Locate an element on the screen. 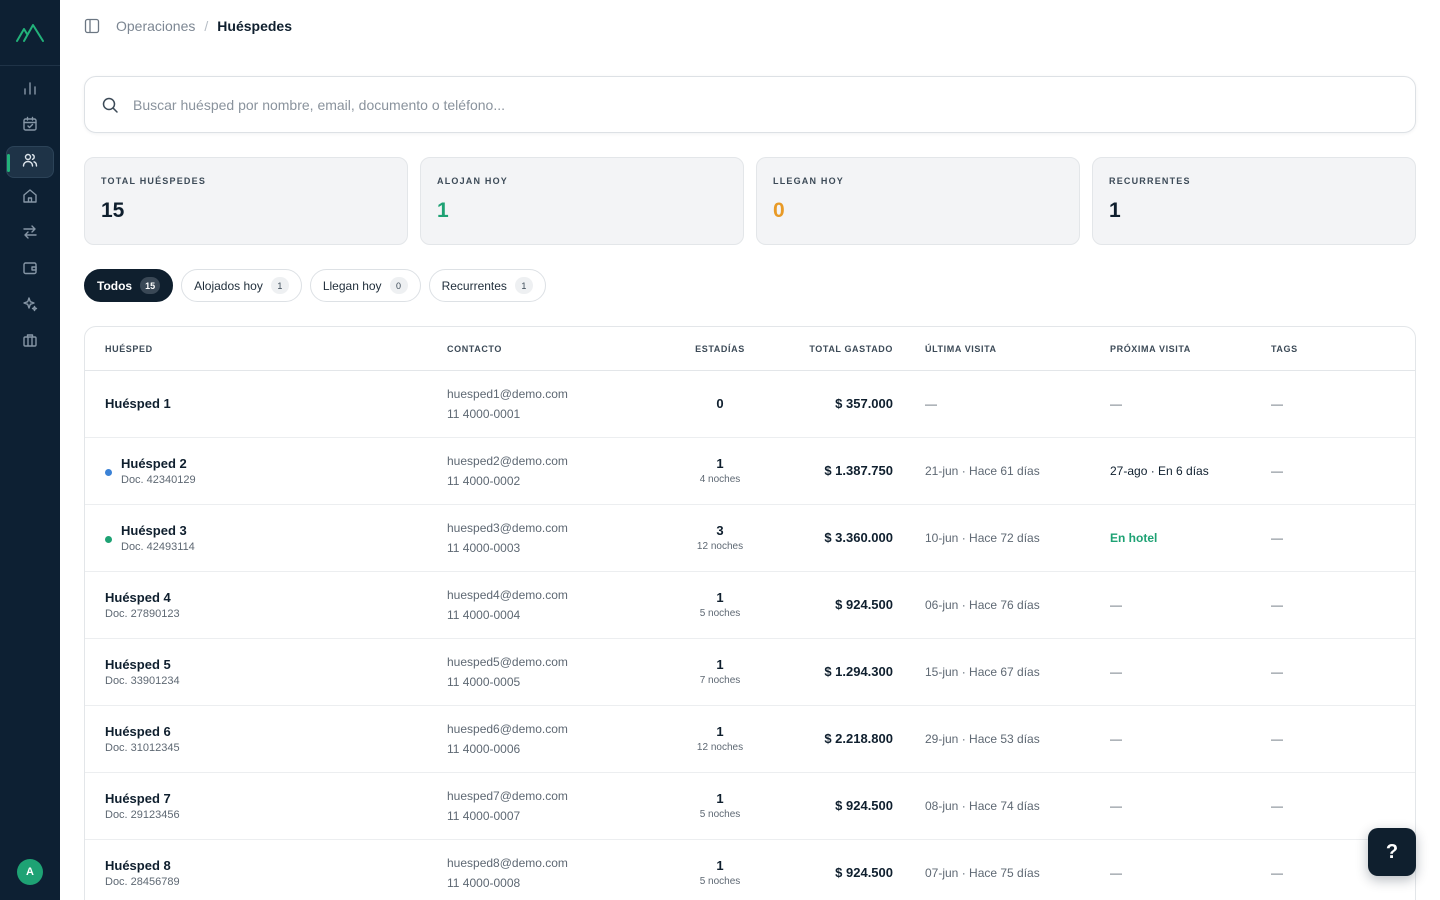 The image size is (1440, 900). last-visit: 08-jun · Hace 74 días is located at coordinates (982, 806).